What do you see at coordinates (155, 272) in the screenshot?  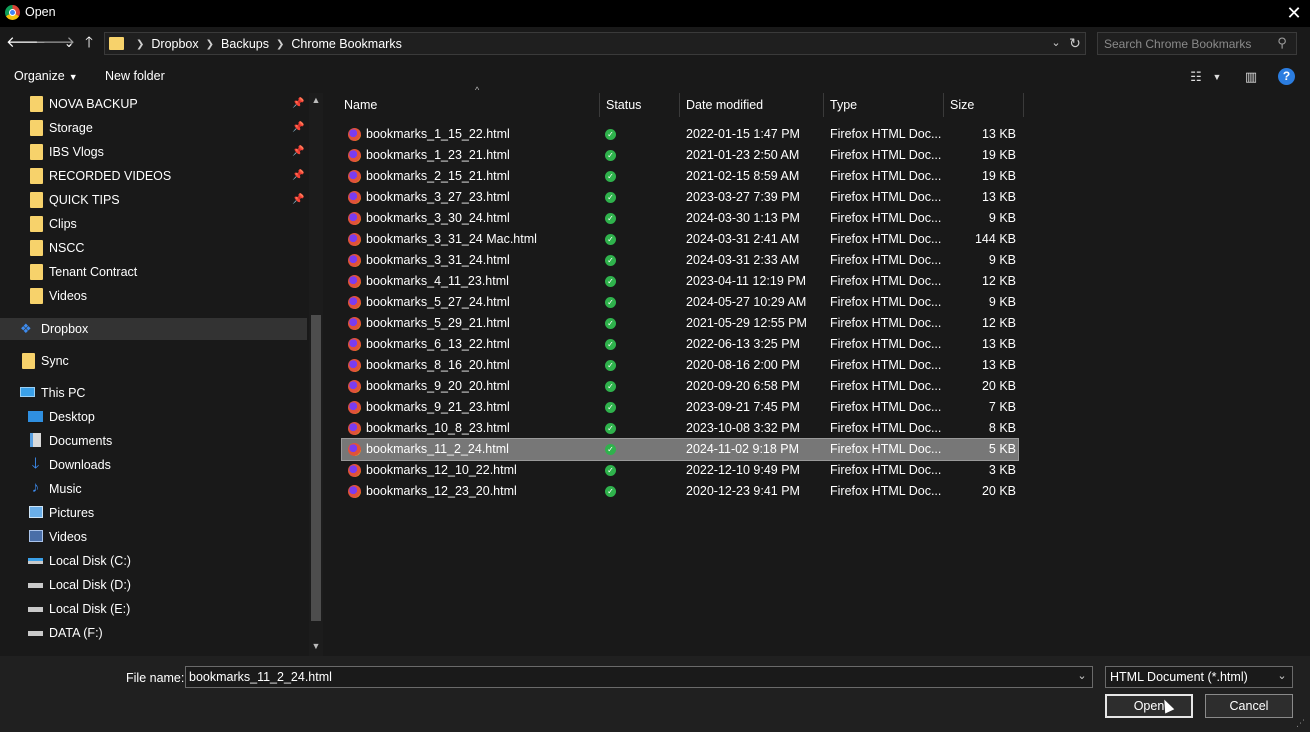 I see `sidebar-item-tenant-contract: Tenant Contract` at bounding box center [155, 272].